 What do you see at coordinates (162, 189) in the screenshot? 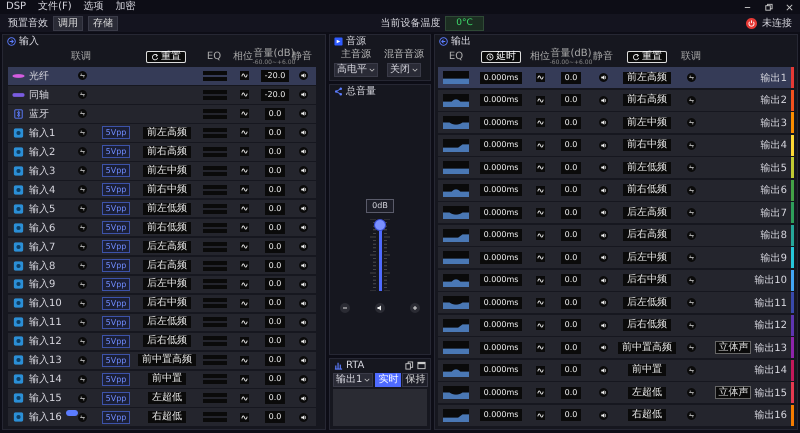
I see `input-row: 输入4 5Vpp 前右中频 0.0` at bounding box center [162, 189].